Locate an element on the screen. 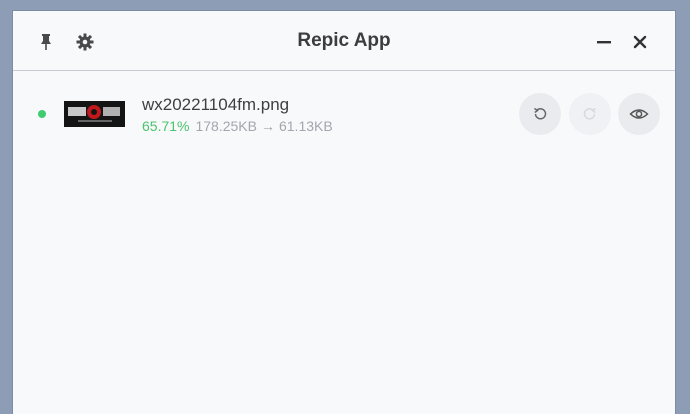 This screenshot has height=414, width=690. window-title: Repic App is located at coordinates (344, 40).